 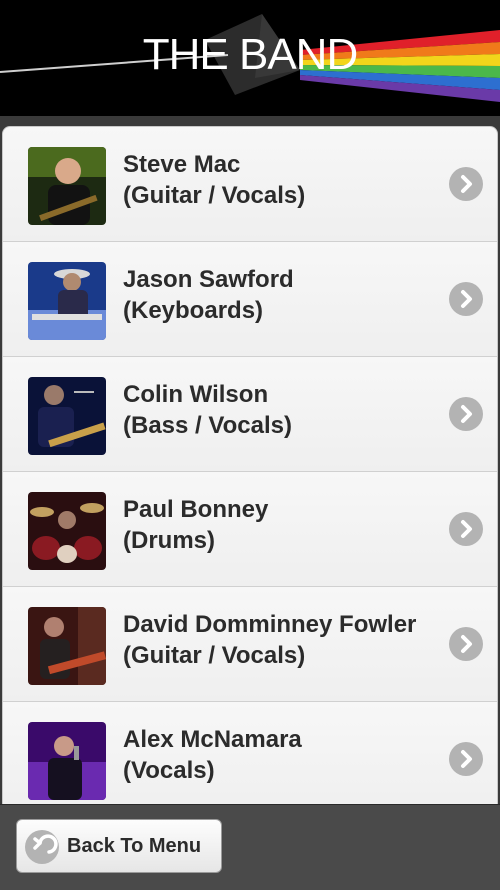 I want to click on back-arrow-icon, so click(x=42, y=847).